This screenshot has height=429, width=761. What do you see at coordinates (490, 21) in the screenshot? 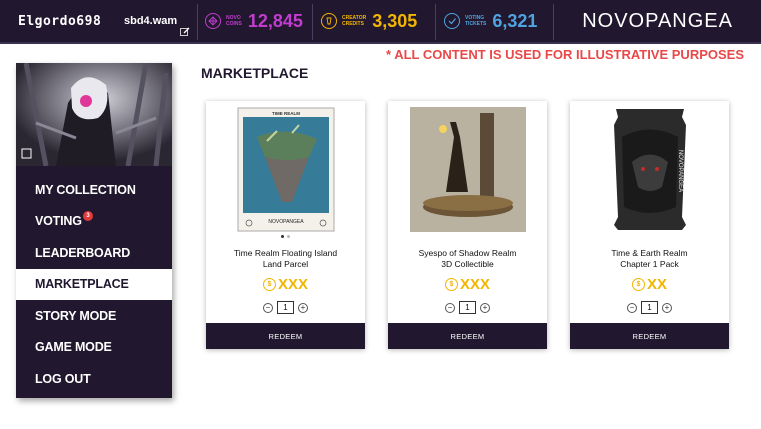
I see `voting-tickets-balance: VOTING TICKETS 6,321` at bounding box center [490, 21].